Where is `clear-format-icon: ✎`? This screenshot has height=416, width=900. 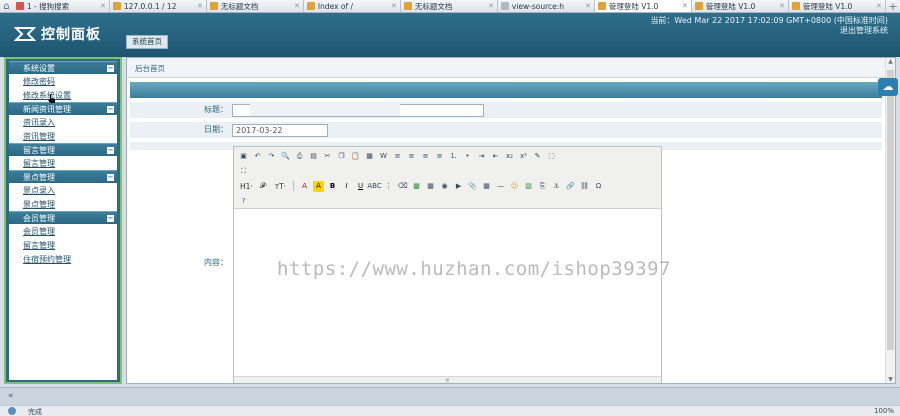 clear-format-icon: ✎ is located at coordinates (537, 156).